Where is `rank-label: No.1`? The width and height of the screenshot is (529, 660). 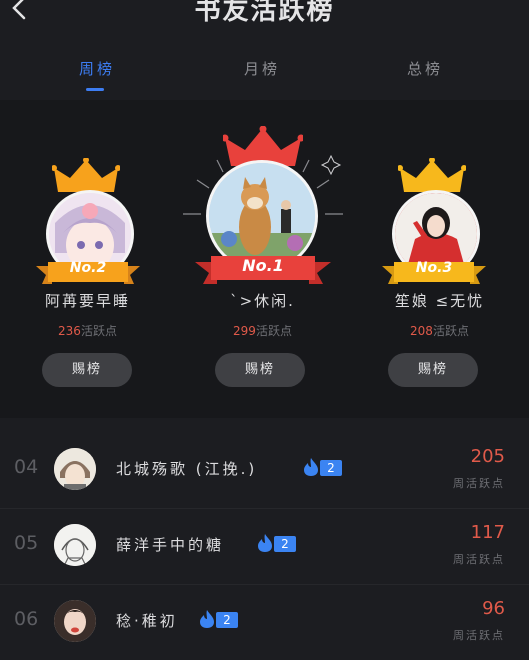 rank-label: No.1 is located at coordinates (263, 265).